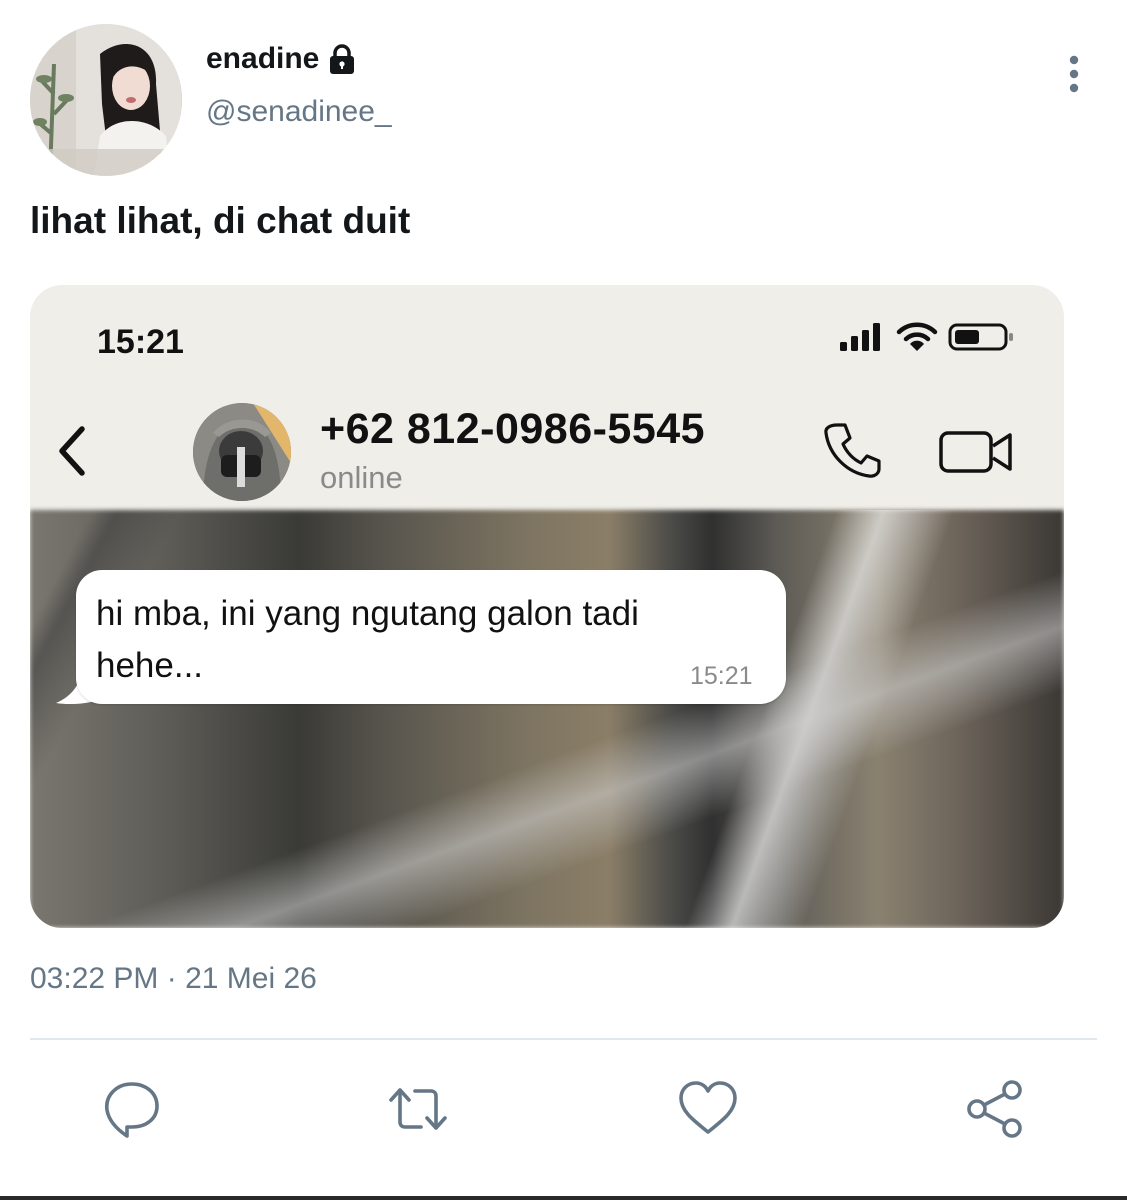  Describe the element at coordinates (917, 336) in the screenshot. I see `wifi-icon` at that location.